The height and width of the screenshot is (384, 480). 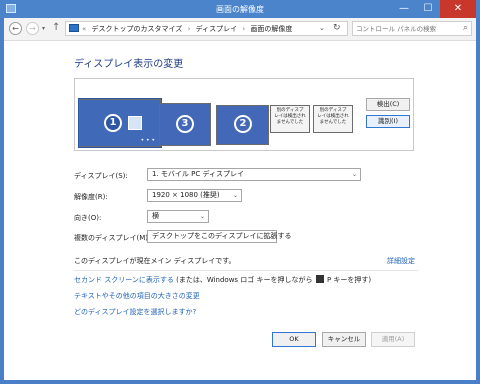 I want to click on main-display-status: このディスプレイが現在メイン ディスプレイです。, so click(x=155, y=261).